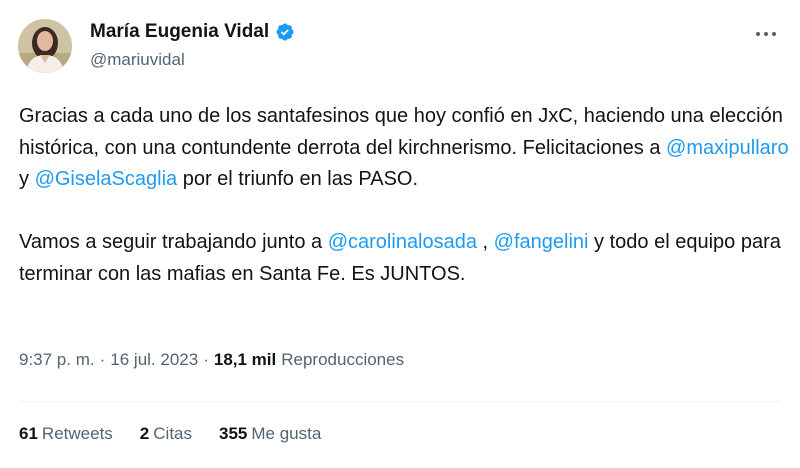 Image resolution: width=800 pixels, height=468 pixels. What do you see at coordinates (172, 433) in the screenshot?
I see `quotes-label: Citas` at bounding box center [172, 433].